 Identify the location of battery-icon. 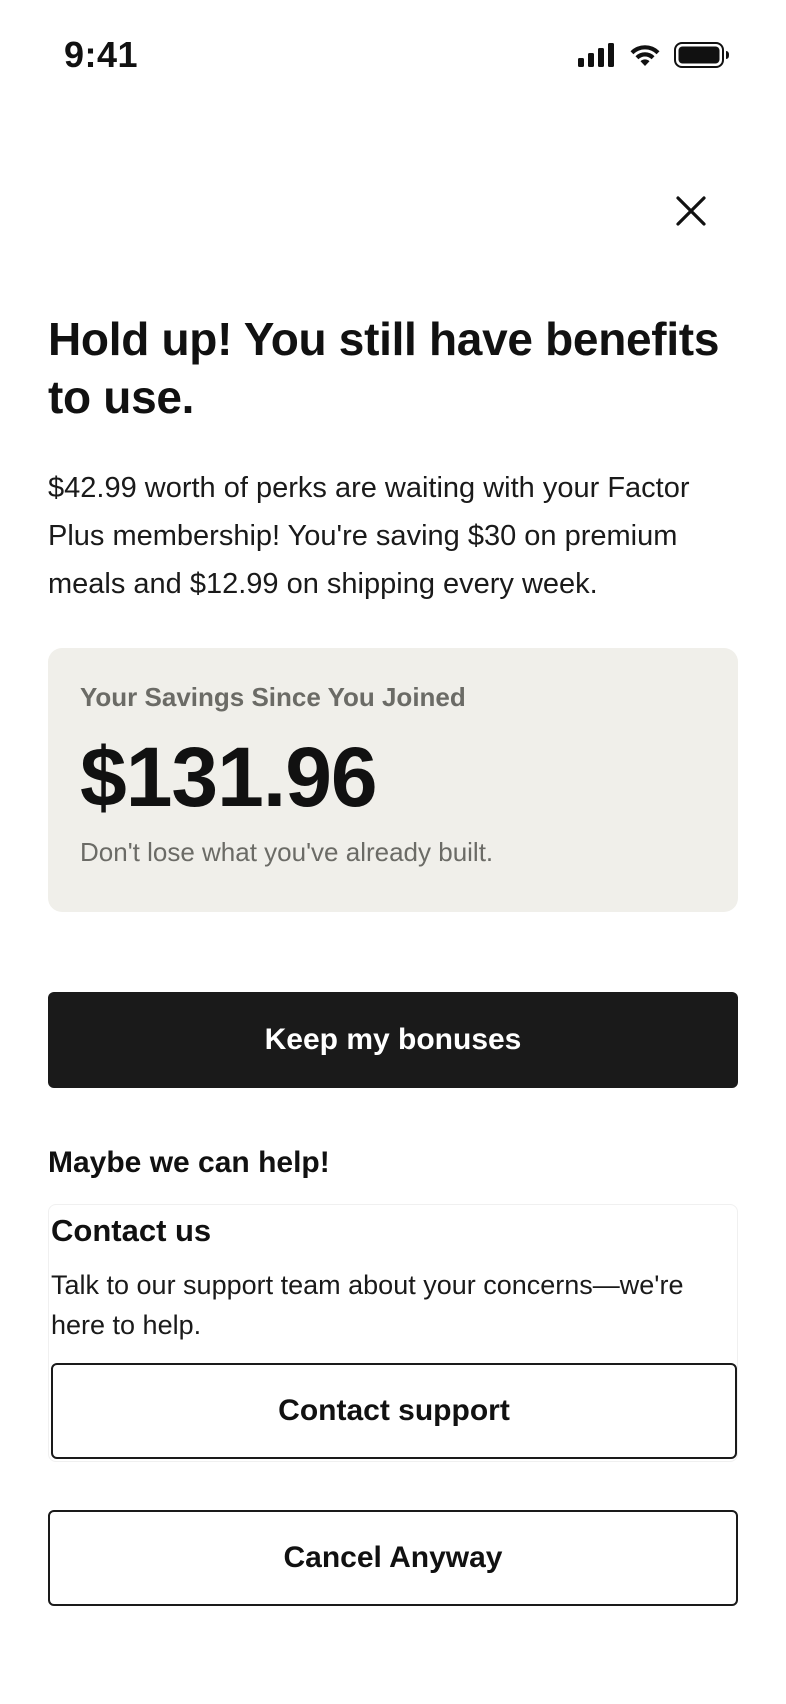
(702, 57).